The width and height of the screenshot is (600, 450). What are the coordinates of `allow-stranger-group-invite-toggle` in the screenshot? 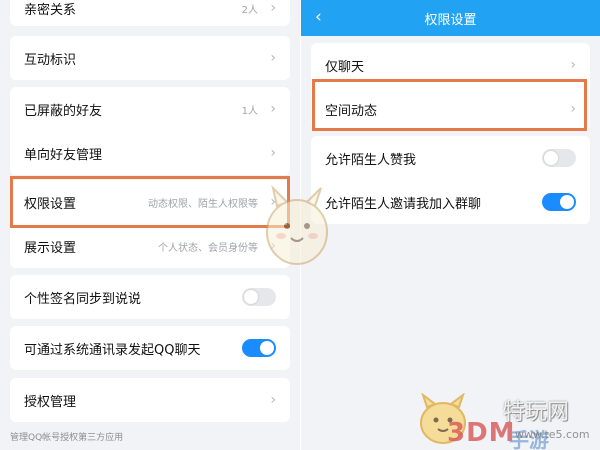 It's located at (559, 202).